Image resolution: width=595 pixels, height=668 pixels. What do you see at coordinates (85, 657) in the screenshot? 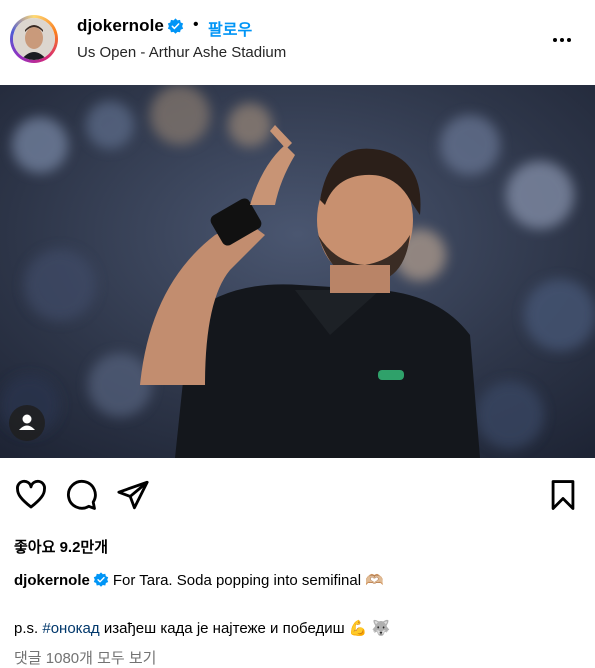
I see `view-all-comments-link: 댓글 1080개 모두 보기` at bounding box center [85, 657].